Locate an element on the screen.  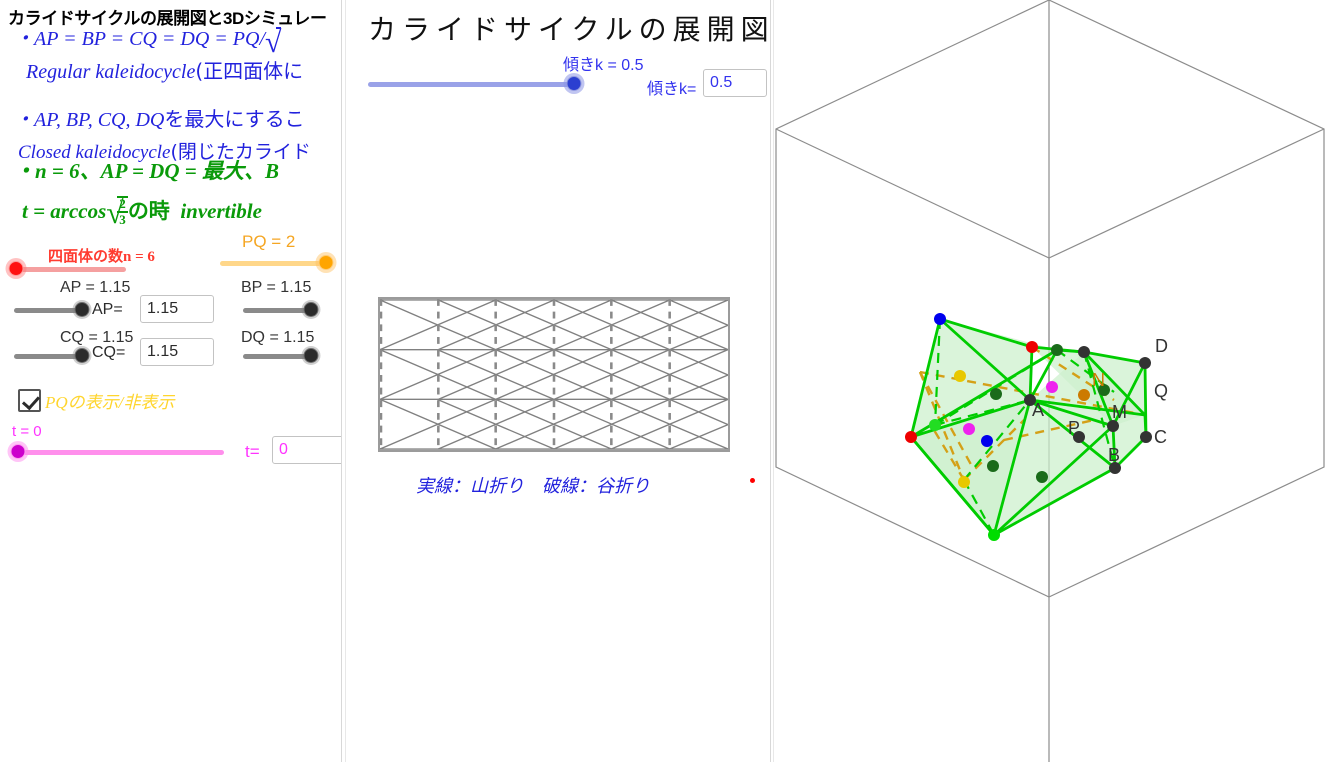
slider-k is located at coordinates (475, 84).